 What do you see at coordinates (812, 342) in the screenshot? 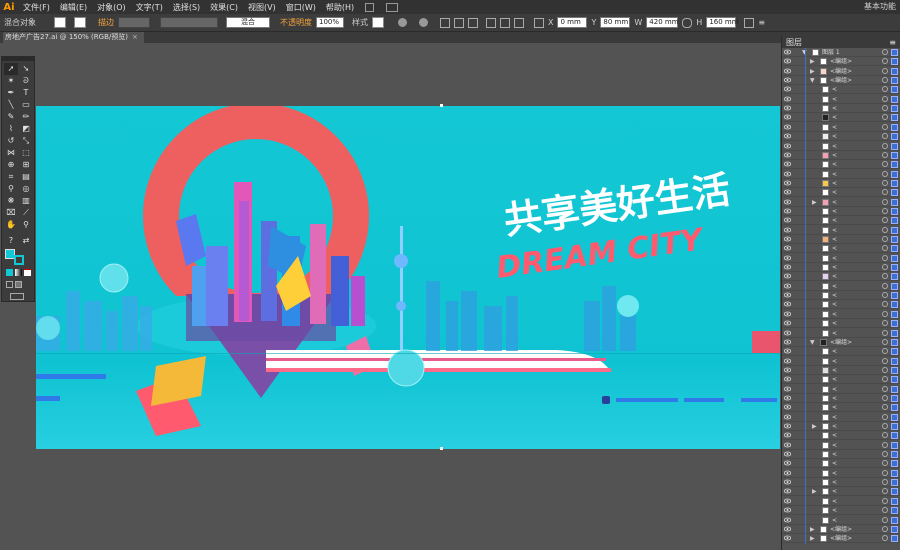
I see `expand-triangle-icon: ▼` at bounding box center [812, 342].